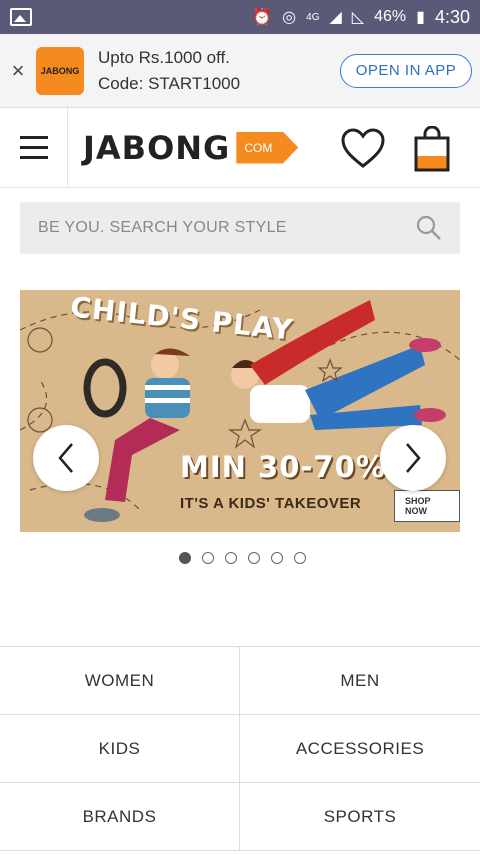 The image size is (480, 854). I want to click on brand-logo: JABONG COM, so click(191, 147).